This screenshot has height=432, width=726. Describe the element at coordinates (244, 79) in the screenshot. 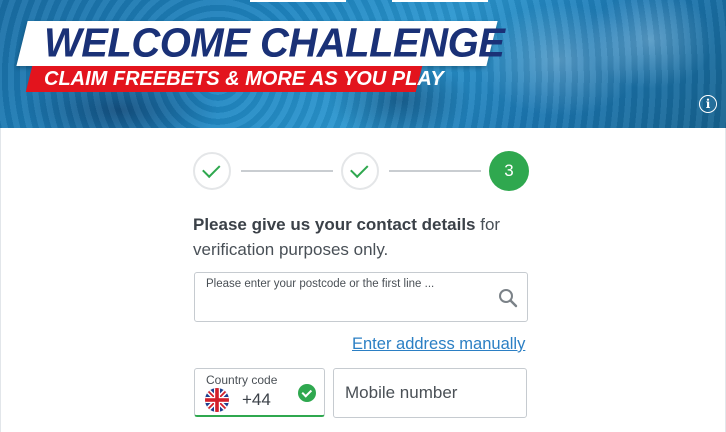

I see `banner-subtitle: CLAIM FREEBETS & MORE AS YOU PLAY` at that location.